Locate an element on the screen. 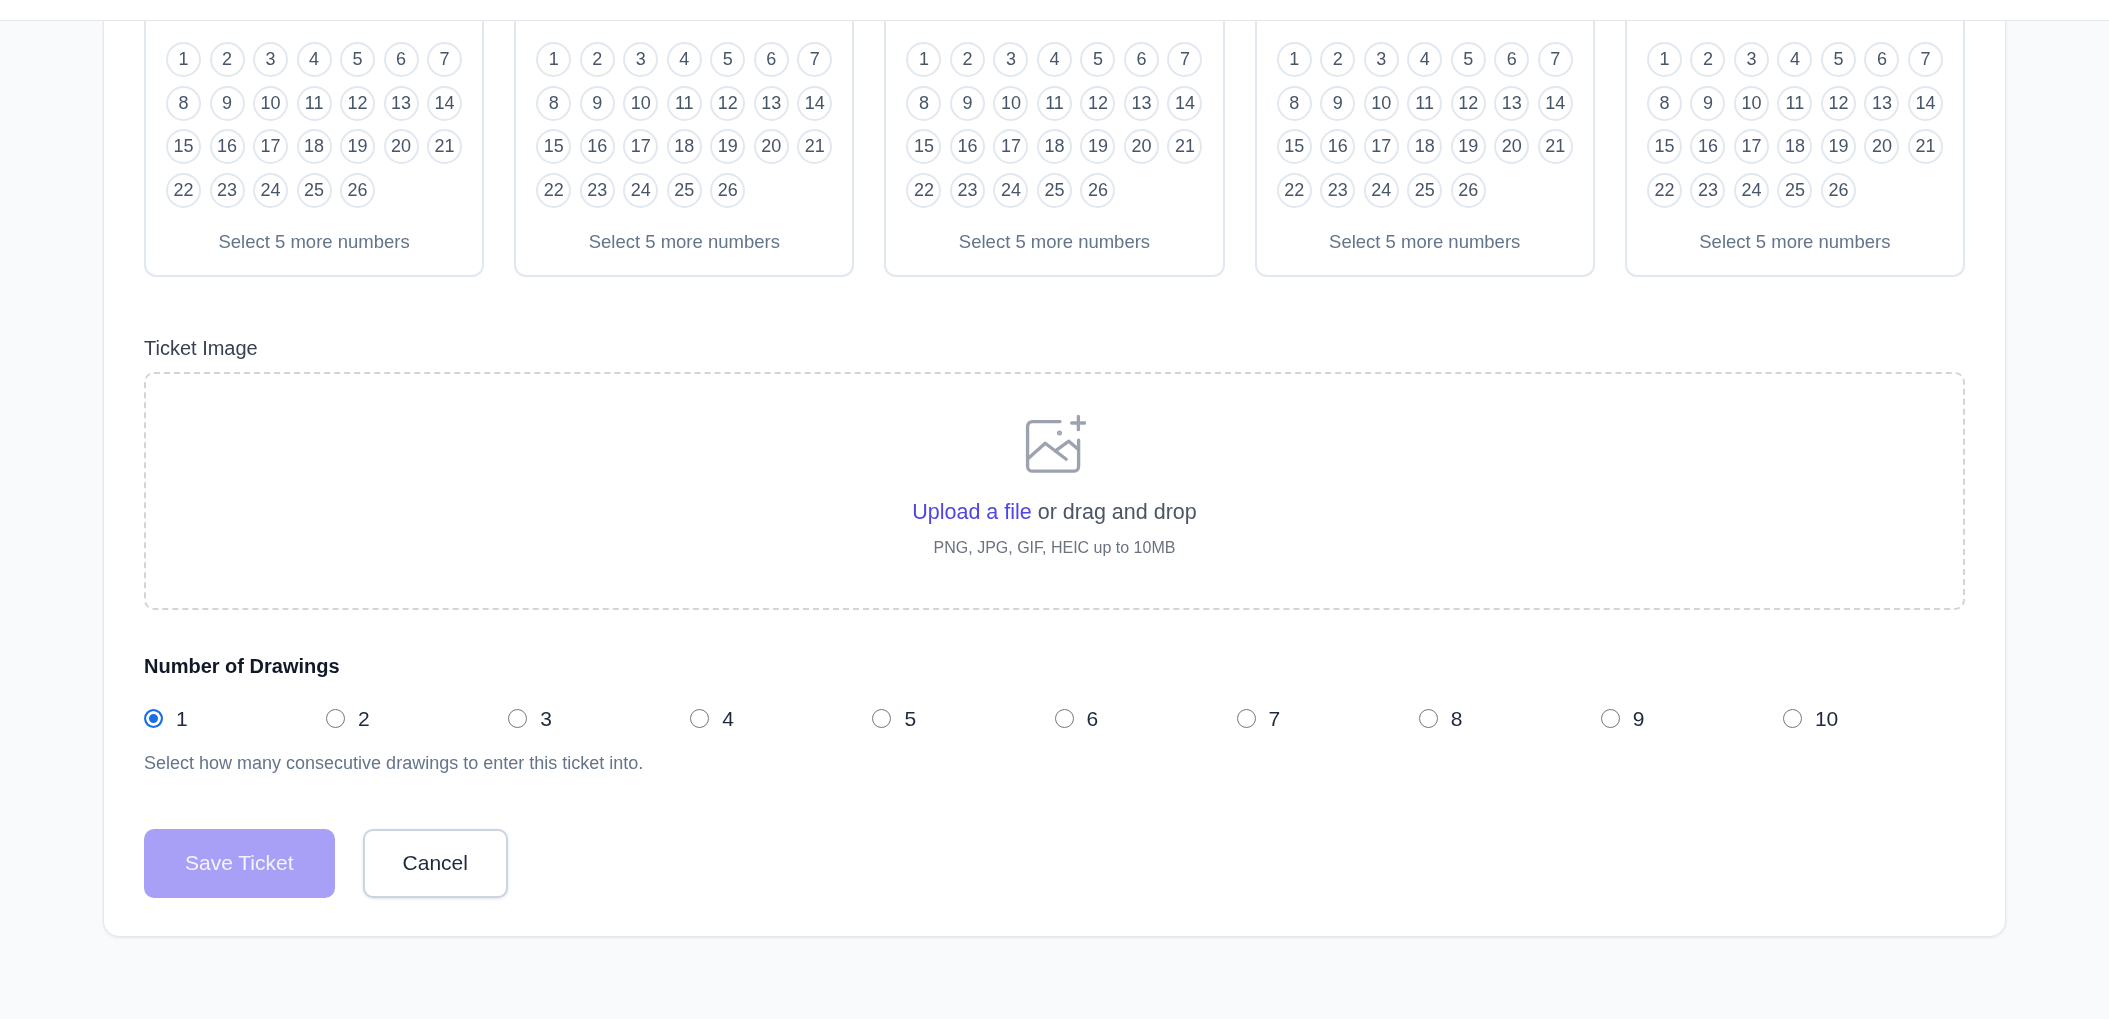 The image size is (2109, 1019). number-button: 21 is located at coordinates (815, 146).